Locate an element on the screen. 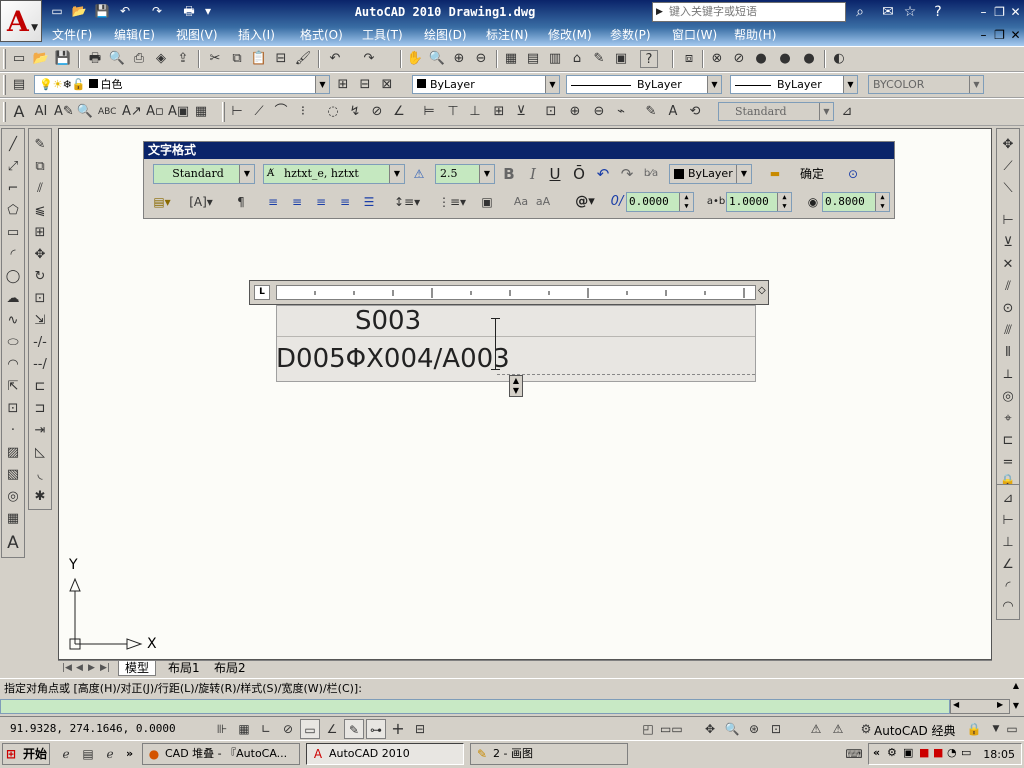 Image resolution: width=1024 pixels, height=768 pixels. 3d-print-icon: ◈ is located at coordinates (161, 59).